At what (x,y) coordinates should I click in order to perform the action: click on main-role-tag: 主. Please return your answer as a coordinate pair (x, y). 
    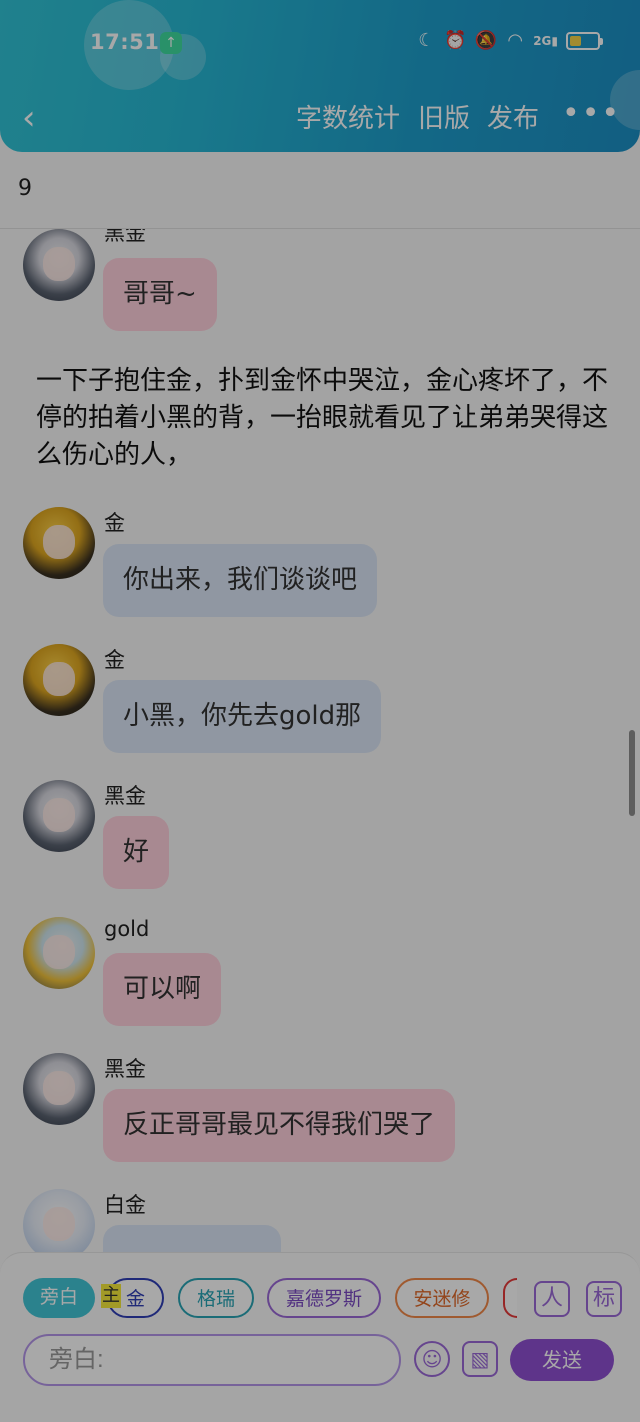
    Looking at the image, I should click on (111, 1296).